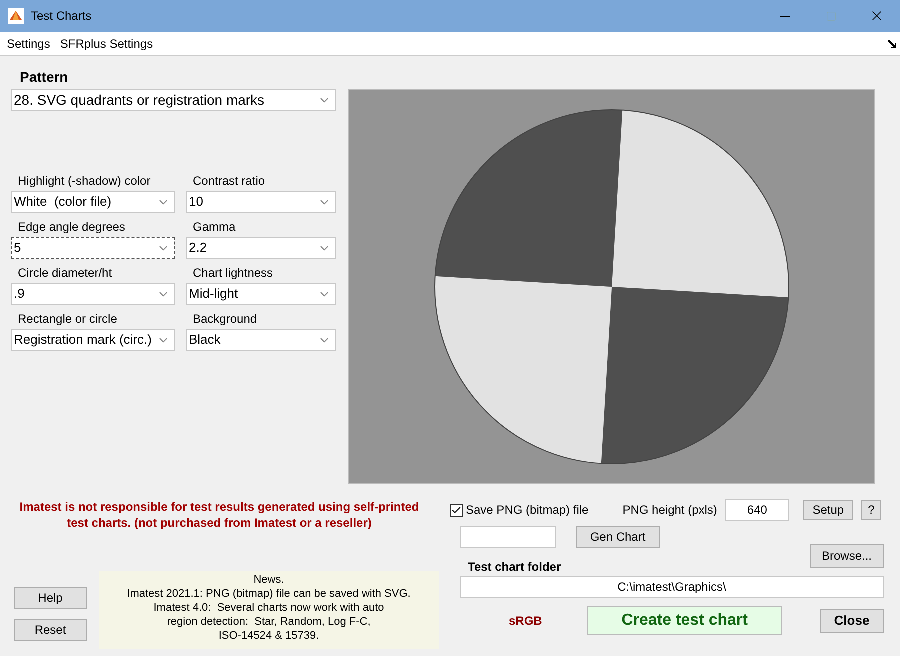 Image resolution: width=900 pixels, height=656 pixels. I want to click on close-button: Close, so click(852, 620).